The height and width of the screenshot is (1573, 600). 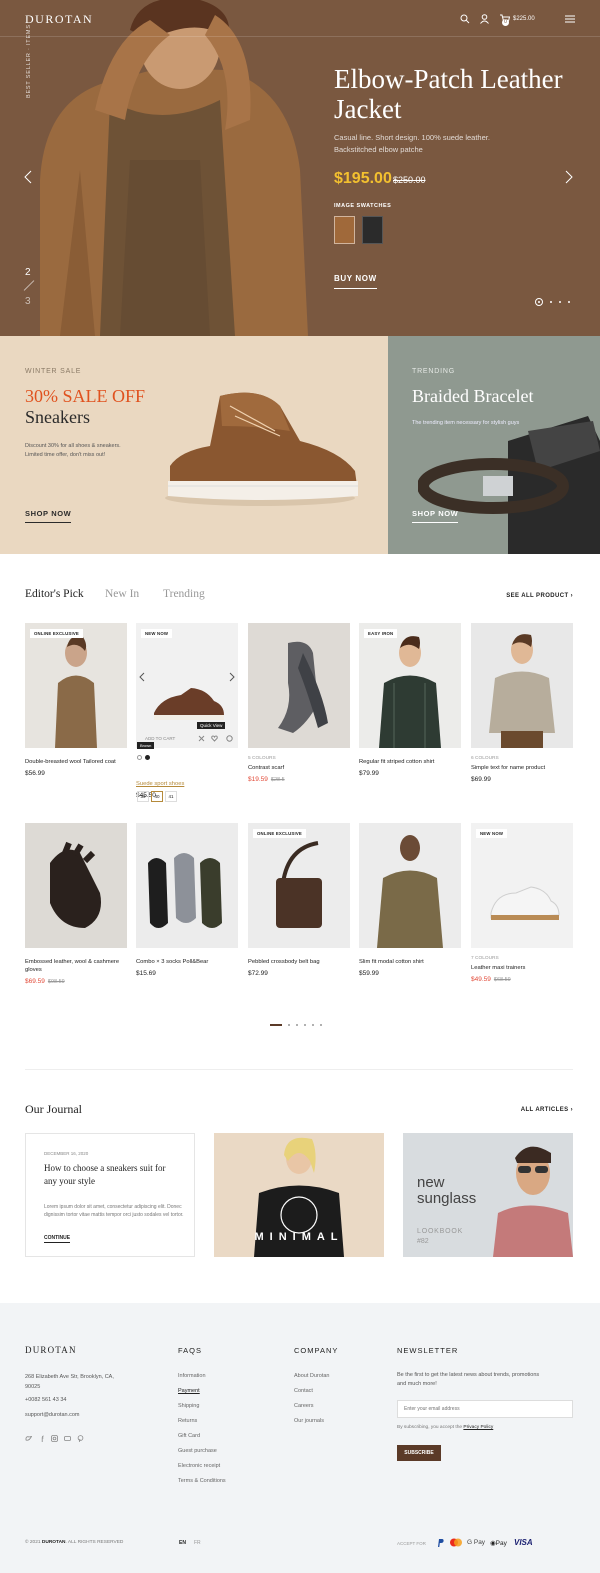 I want to click on language-fr: FR, so click(x=197, y=1543).